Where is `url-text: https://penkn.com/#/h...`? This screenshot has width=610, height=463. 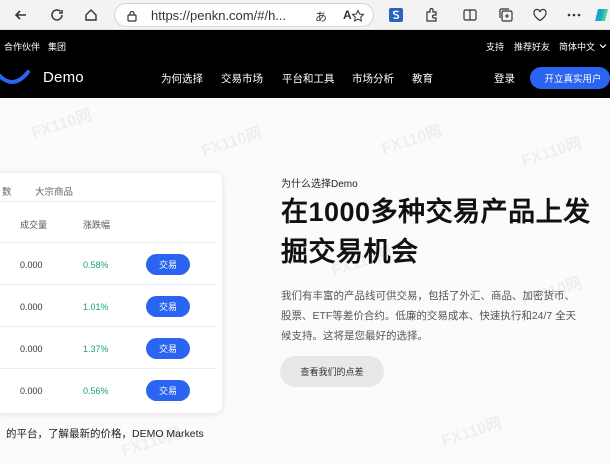
url-text: https://penkn.com/#/h... is located at coordinates (219, 15).